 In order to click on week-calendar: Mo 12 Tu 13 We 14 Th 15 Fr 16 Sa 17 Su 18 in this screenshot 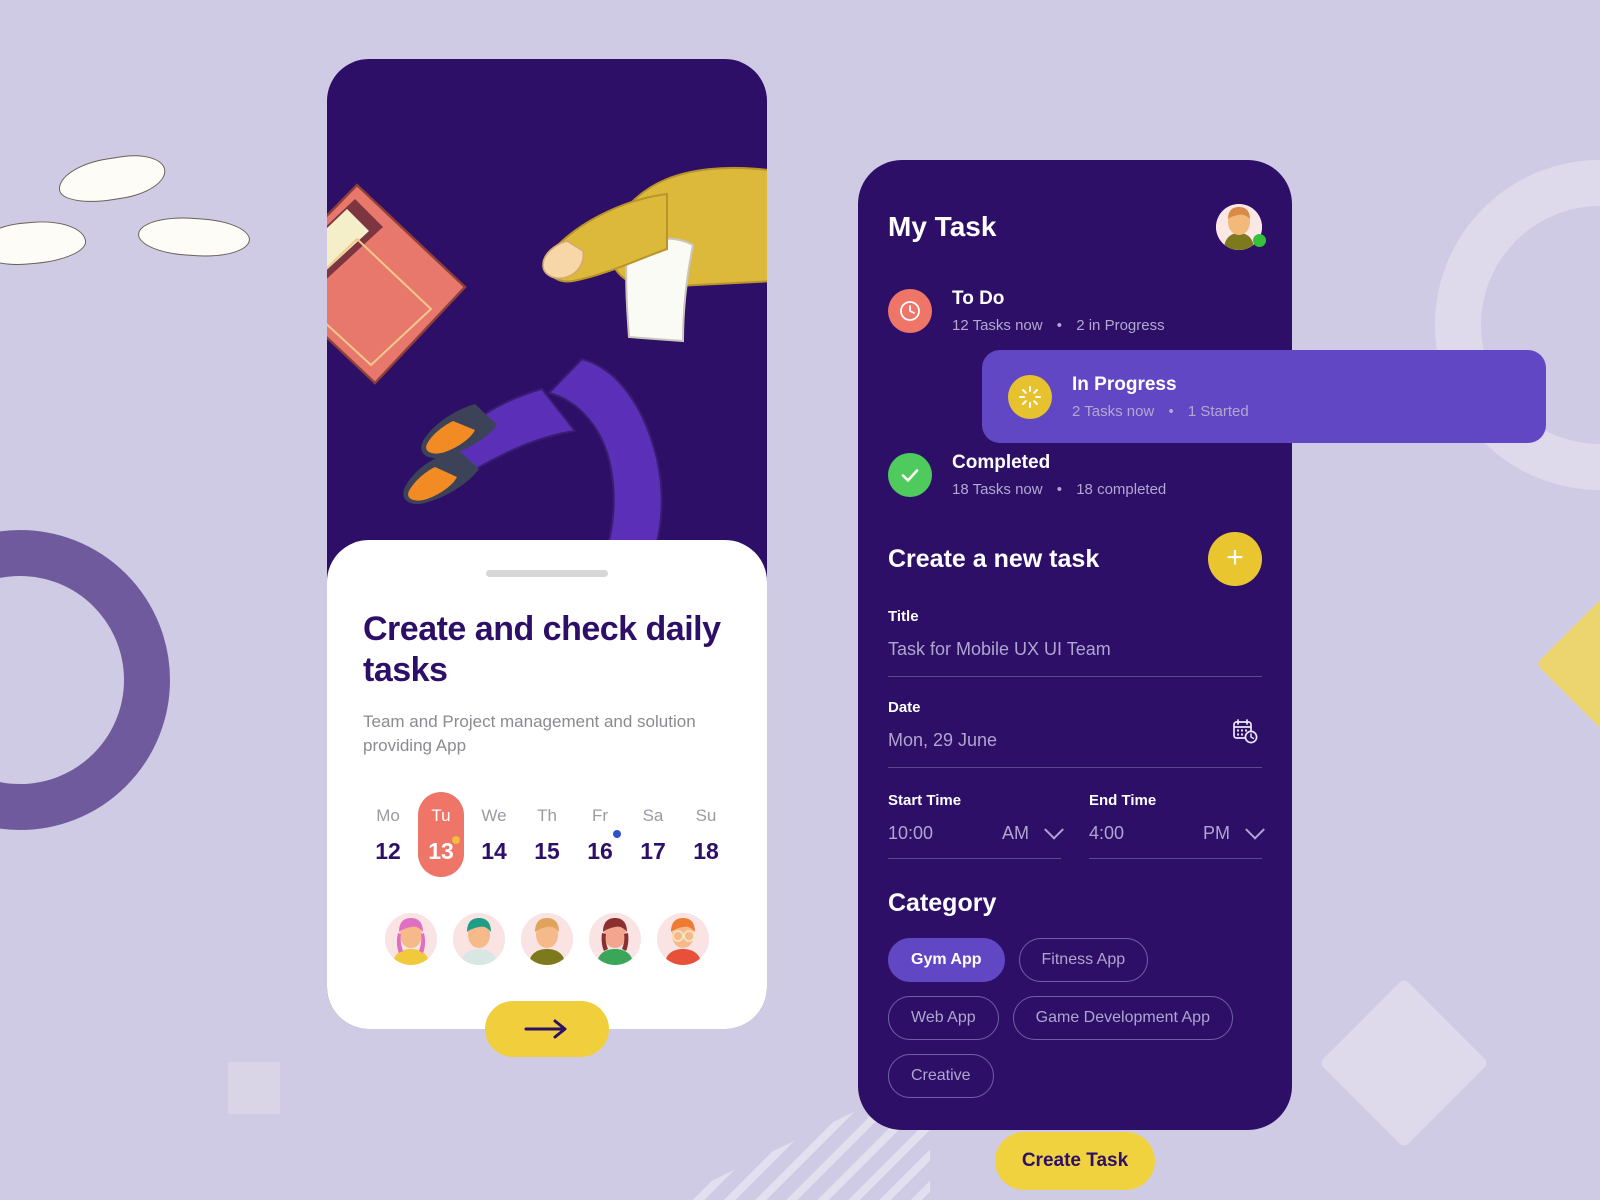, I will do `click(547, 835)`.